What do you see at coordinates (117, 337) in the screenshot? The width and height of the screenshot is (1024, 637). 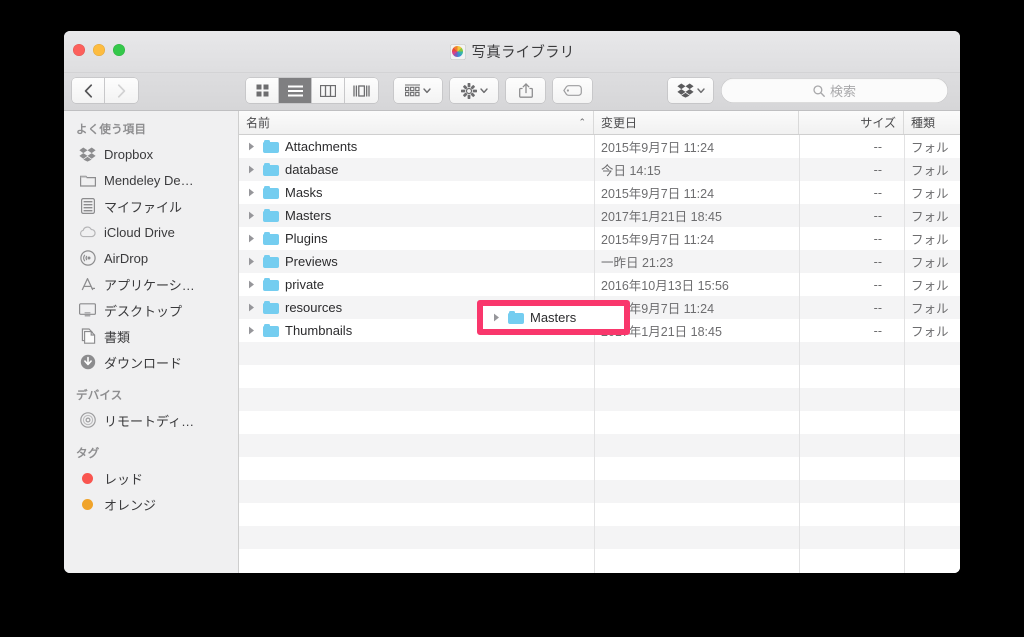 I see `sidebar-item-label: 書類` at bounding box center [117, 337].